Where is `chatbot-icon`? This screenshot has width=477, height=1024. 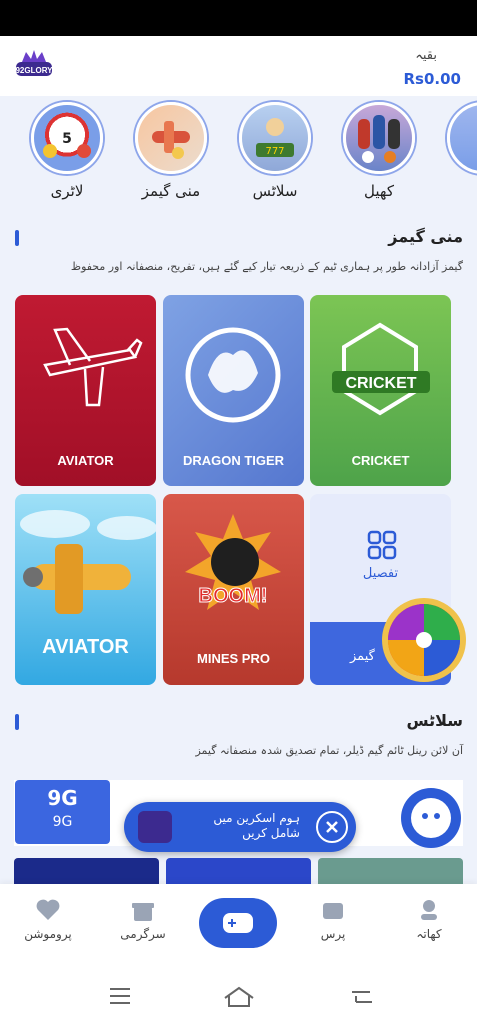 chatbot-icon is located at coordinates (431, 818).